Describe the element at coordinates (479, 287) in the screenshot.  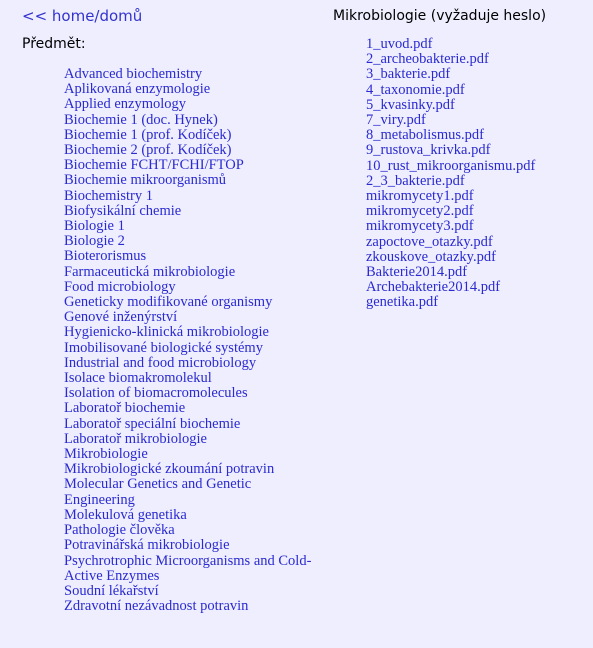
I see `file-link: Archebakterie2014.pdf` at that location.